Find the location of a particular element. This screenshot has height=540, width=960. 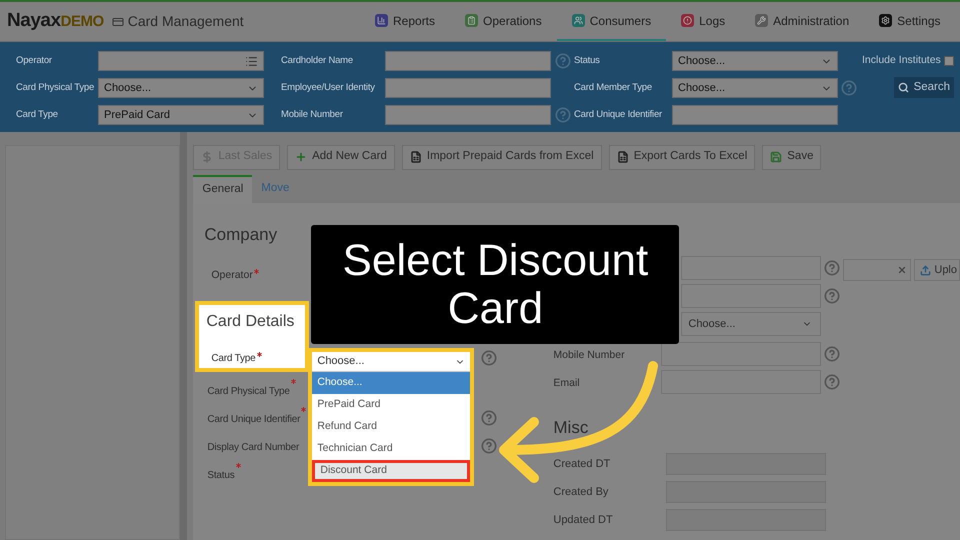

alert-icon is located at coordinates (687, 20).